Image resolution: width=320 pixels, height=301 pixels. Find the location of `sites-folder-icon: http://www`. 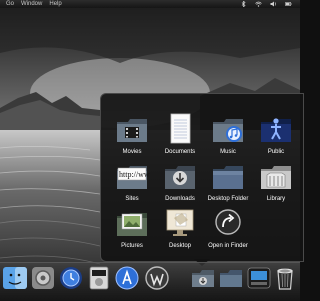

sites-folder-icon: http://www is located at coordinates (132, 176).